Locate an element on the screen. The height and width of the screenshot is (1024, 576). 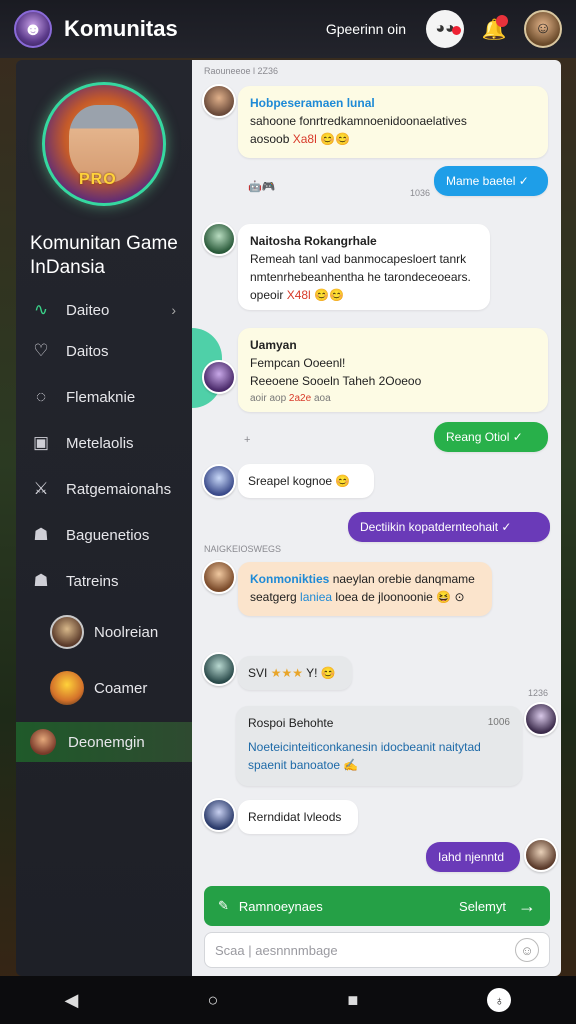
message-bubble: Sreapel kognoe 😊 is located at coordinates (306, 481).